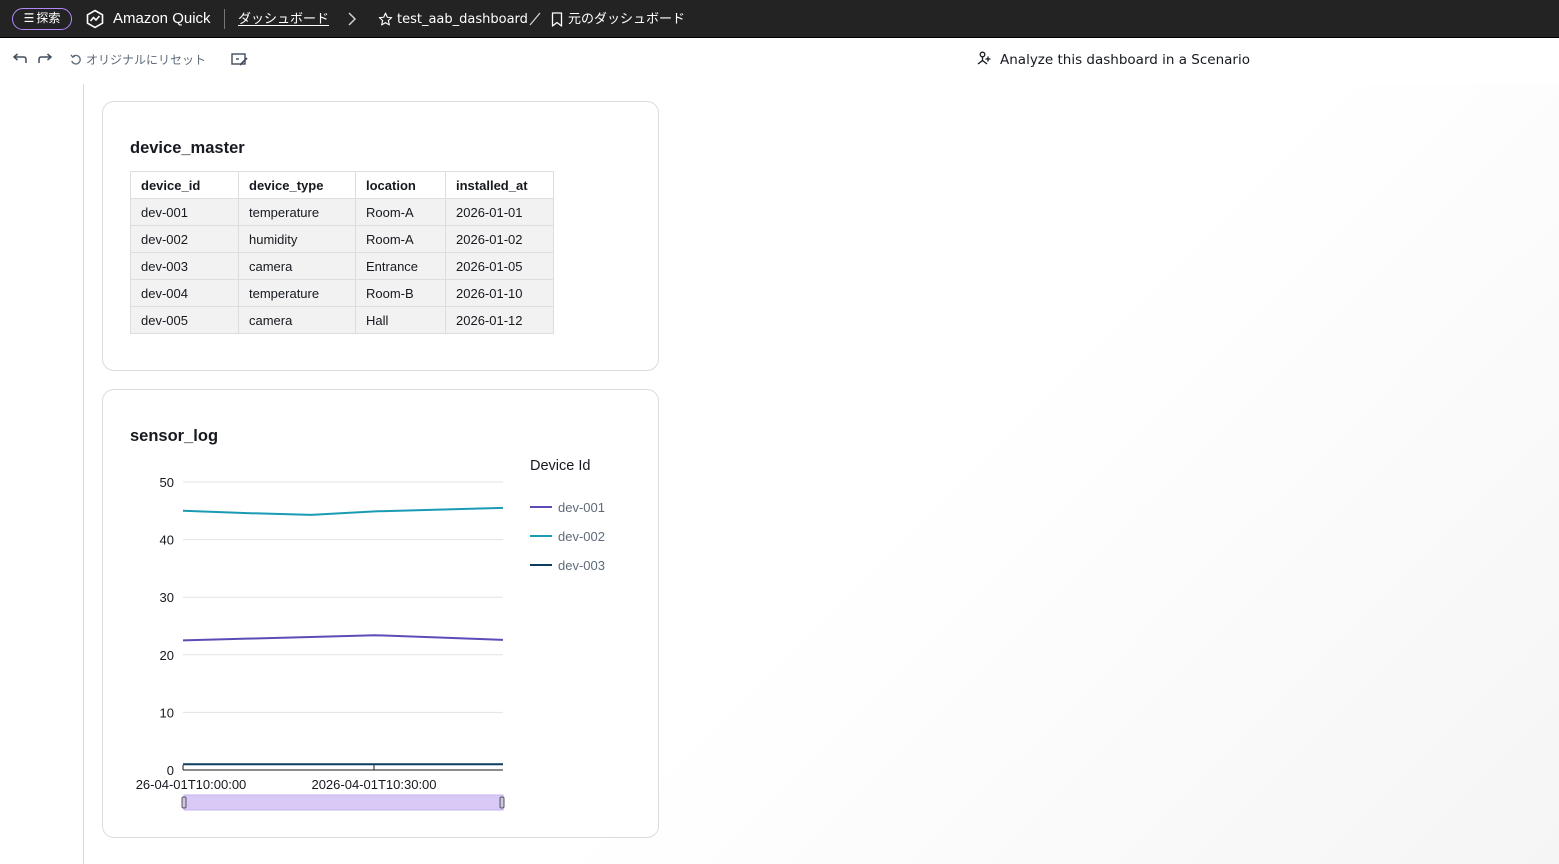  Describe the element at coordinates (499, 212) in the screenshot. I see `table-cell: 2026-01-01` at that location.